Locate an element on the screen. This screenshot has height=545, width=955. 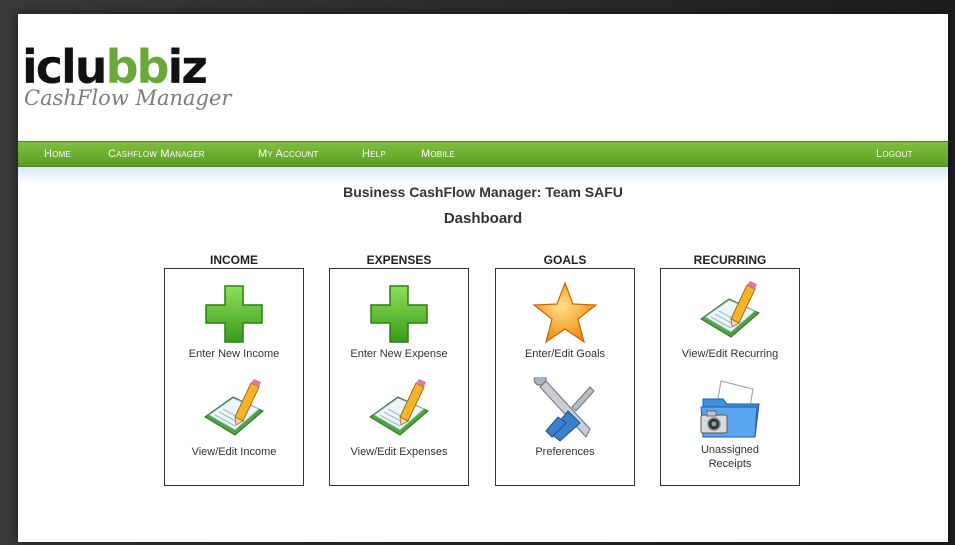
preferences-label: Preferences is located at coordinates (565, 452).